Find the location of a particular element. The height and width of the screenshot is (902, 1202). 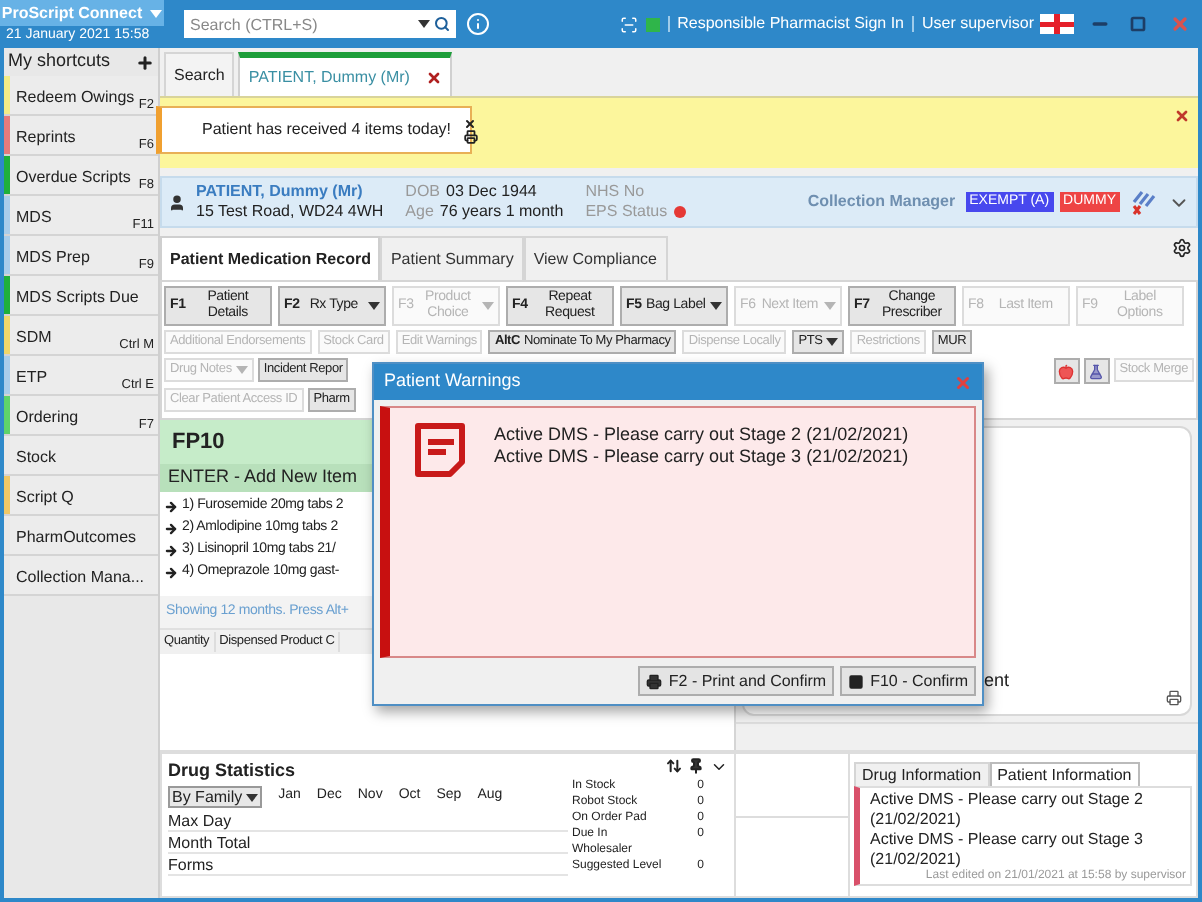

sign-in-link: Responsible Pharmacist Sign In is located at coordinates (790, 24).